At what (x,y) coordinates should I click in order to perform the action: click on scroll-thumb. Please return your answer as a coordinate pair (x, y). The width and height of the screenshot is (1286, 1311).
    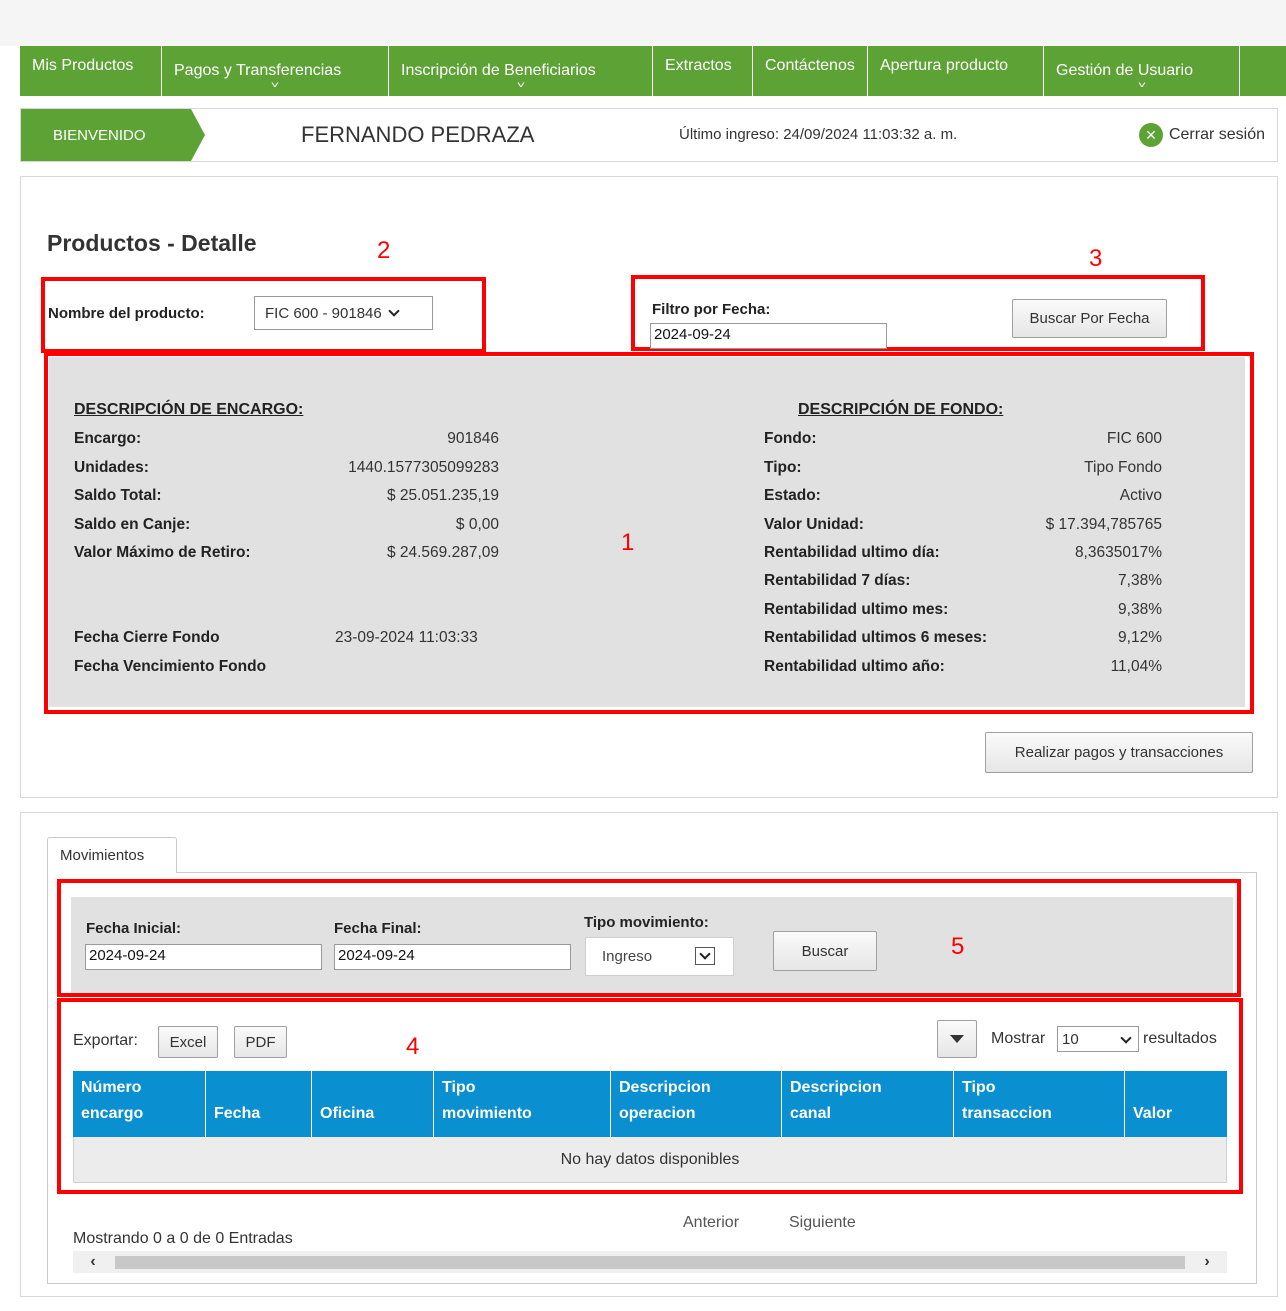
    Looking at the image, I should click on (650, 1262).